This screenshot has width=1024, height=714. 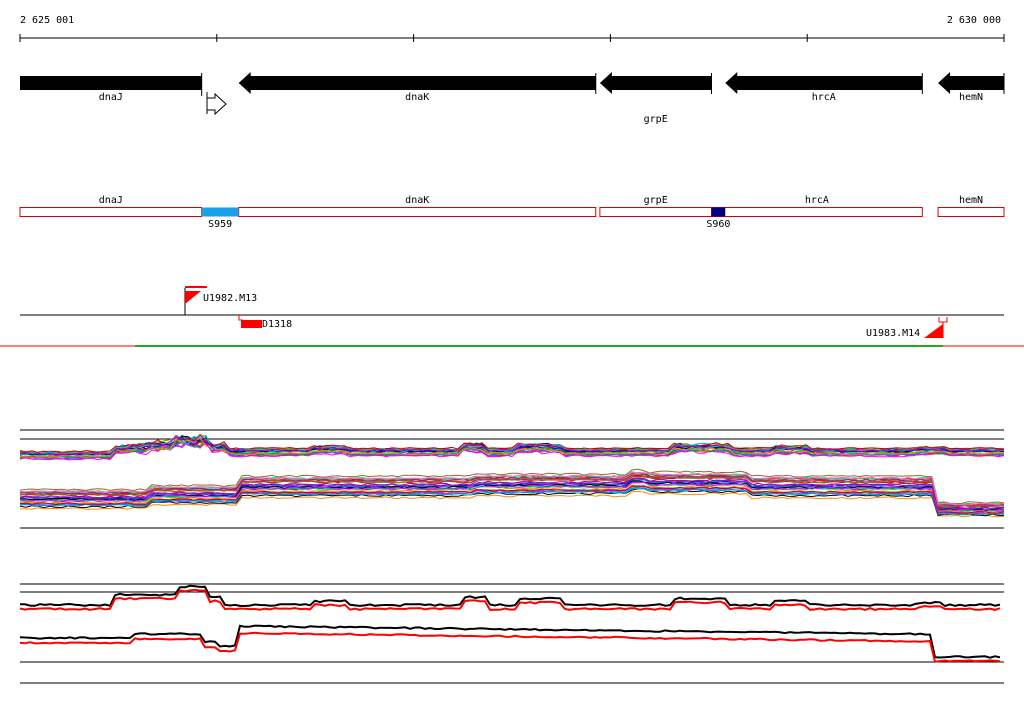 What do you see at coordinates (220, 212) in the screenshot?
I see `segment-S959` at bounding box center [220, 212].